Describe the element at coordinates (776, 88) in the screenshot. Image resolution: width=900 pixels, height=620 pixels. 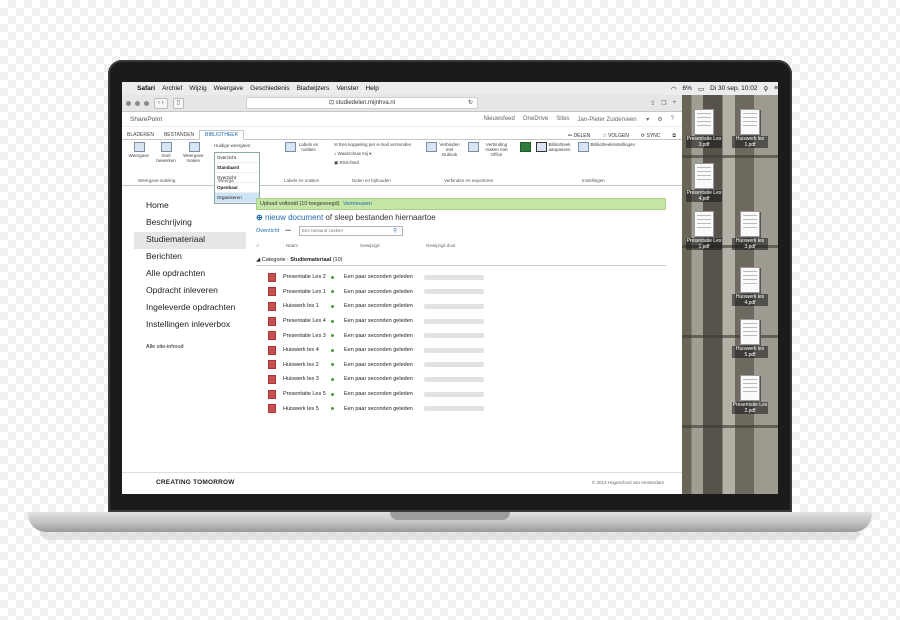
I see `menu-list-icon: ≡` at that location.